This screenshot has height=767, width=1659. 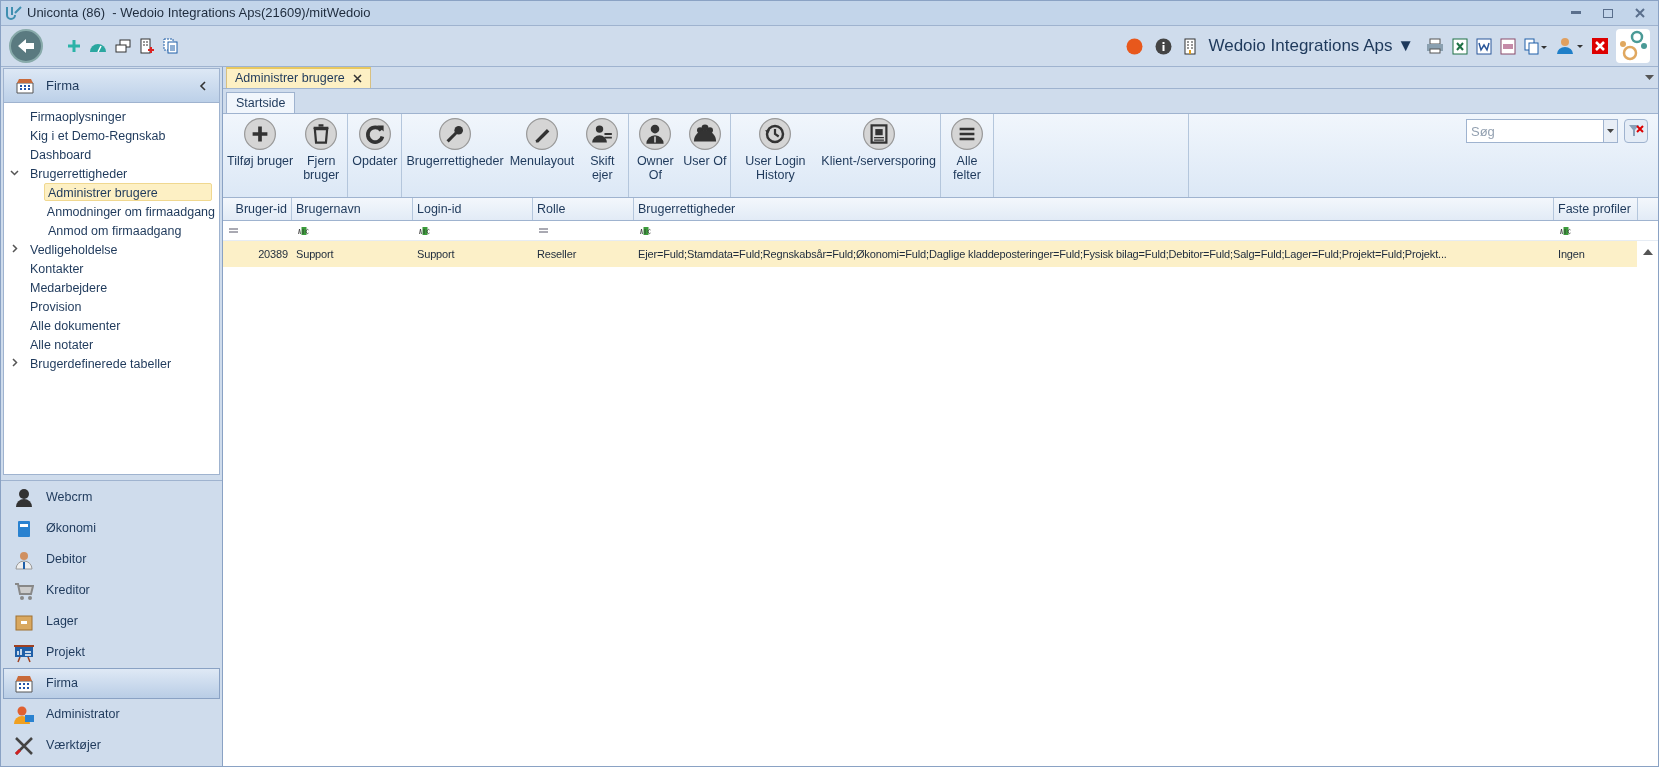 What do you see at coordinates (128, 191) in the screenshot?
I see `tree-item: Administrer brugere` at bounding box center [128, 191].